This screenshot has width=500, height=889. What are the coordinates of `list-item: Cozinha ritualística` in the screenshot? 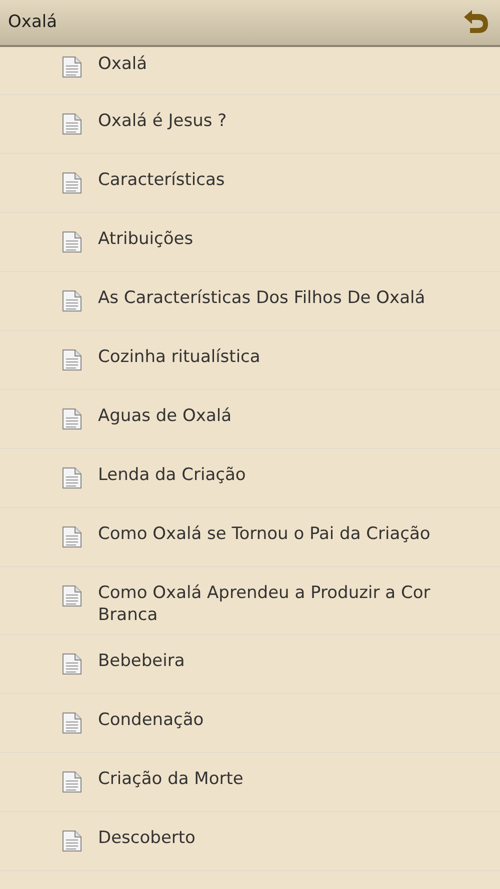 It's located at (250, 360).